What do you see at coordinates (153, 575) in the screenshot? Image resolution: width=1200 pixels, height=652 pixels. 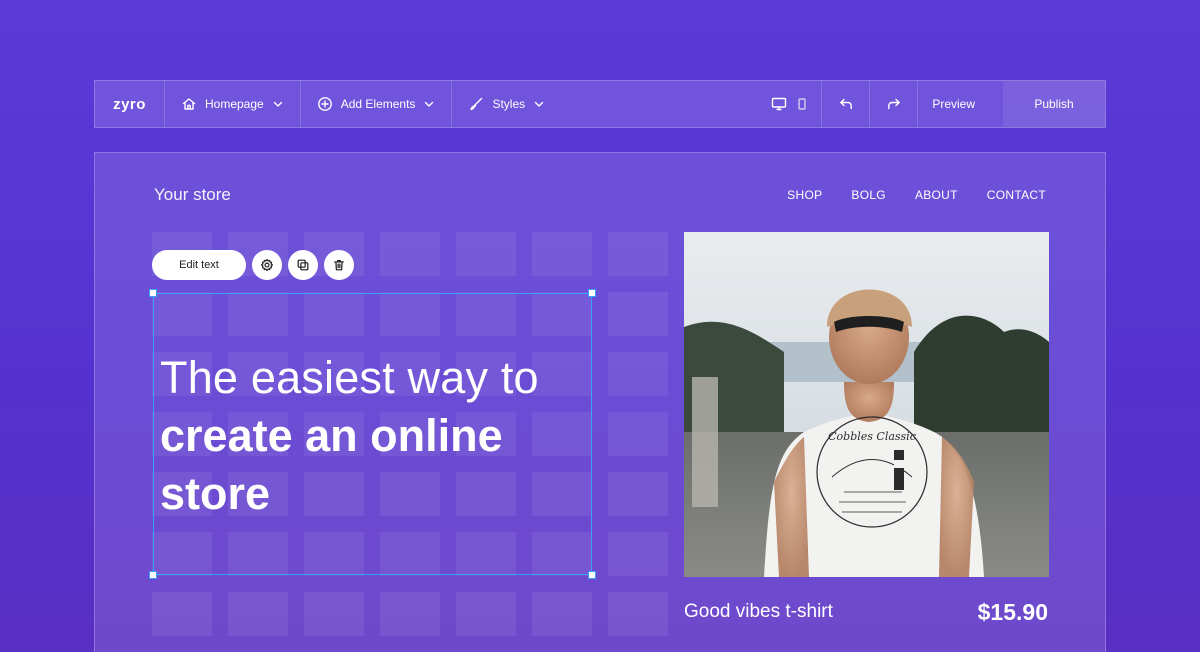 I see `resize-handle-bottom-left` at bounding box center [153, 575].